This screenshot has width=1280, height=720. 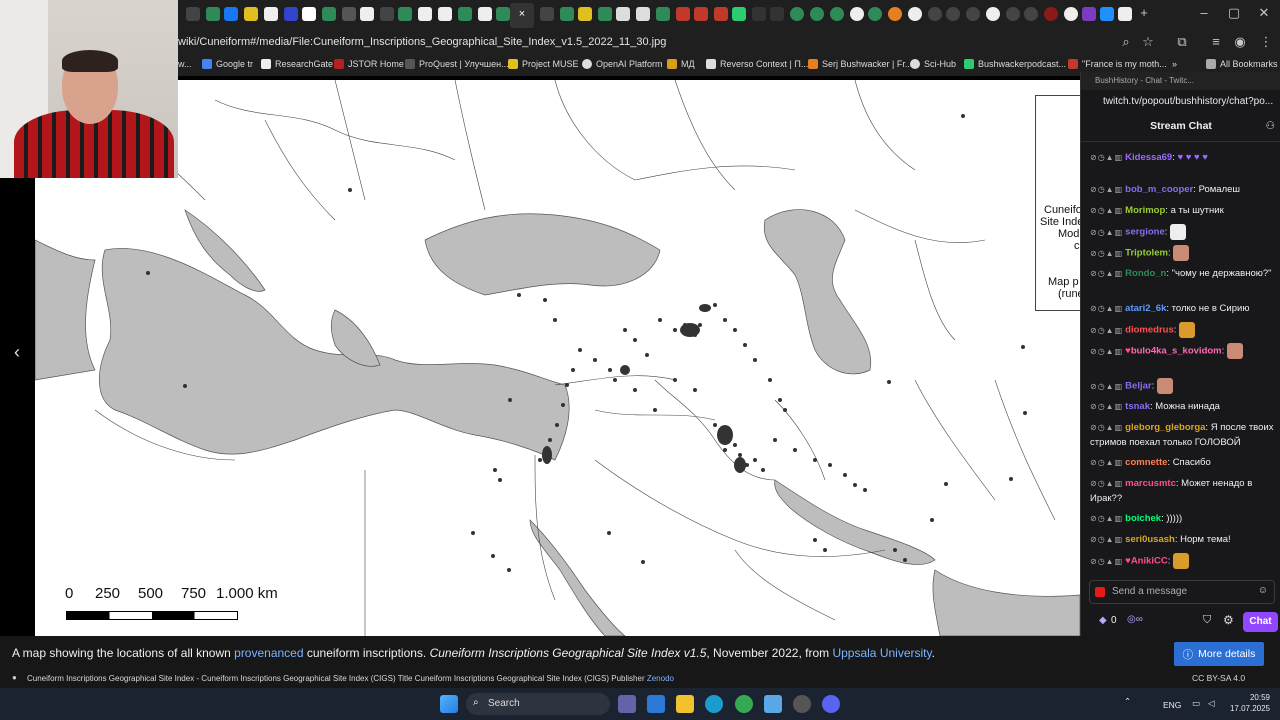 What do you see at coordinates (1182, 592) in the screenshot?
I see `chat-input: Send a message ☺` at bounding box center [1182, 592].